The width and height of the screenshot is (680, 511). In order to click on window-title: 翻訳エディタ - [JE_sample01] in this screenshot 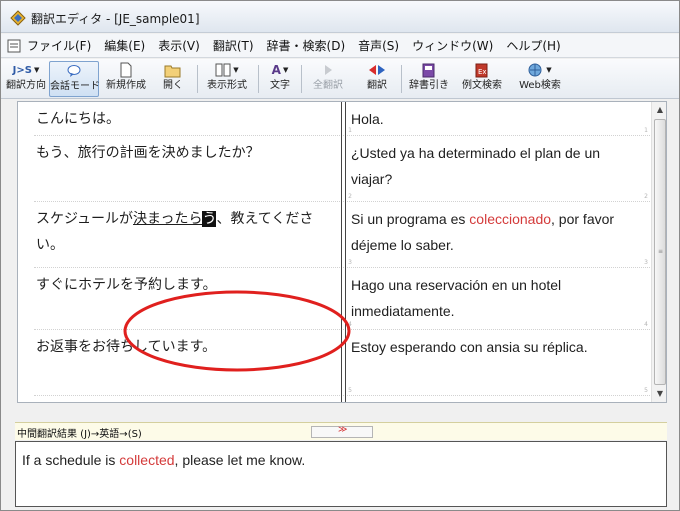, I will do `click(115, 19)`.